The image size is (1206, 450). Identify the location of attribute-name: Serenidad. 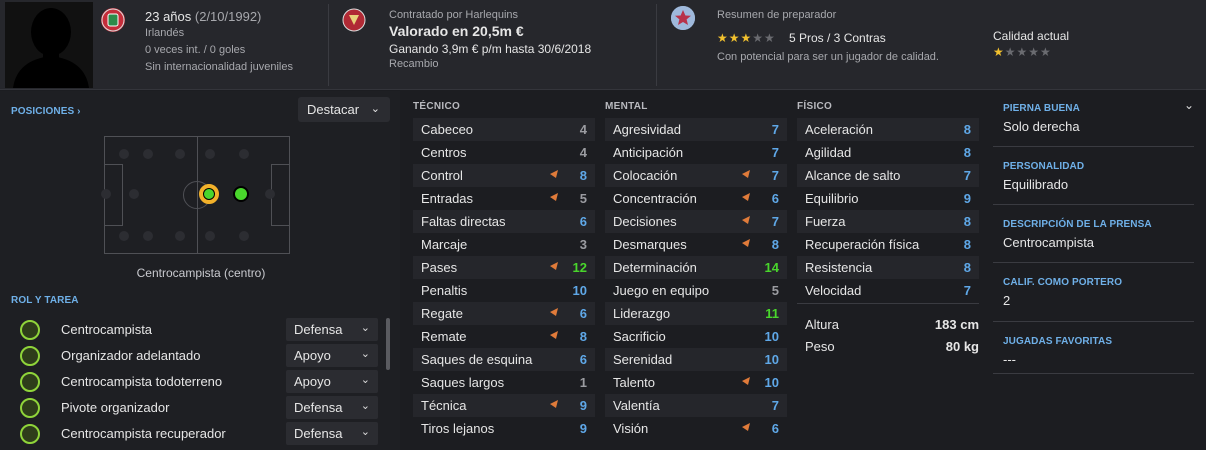
(643, 359).